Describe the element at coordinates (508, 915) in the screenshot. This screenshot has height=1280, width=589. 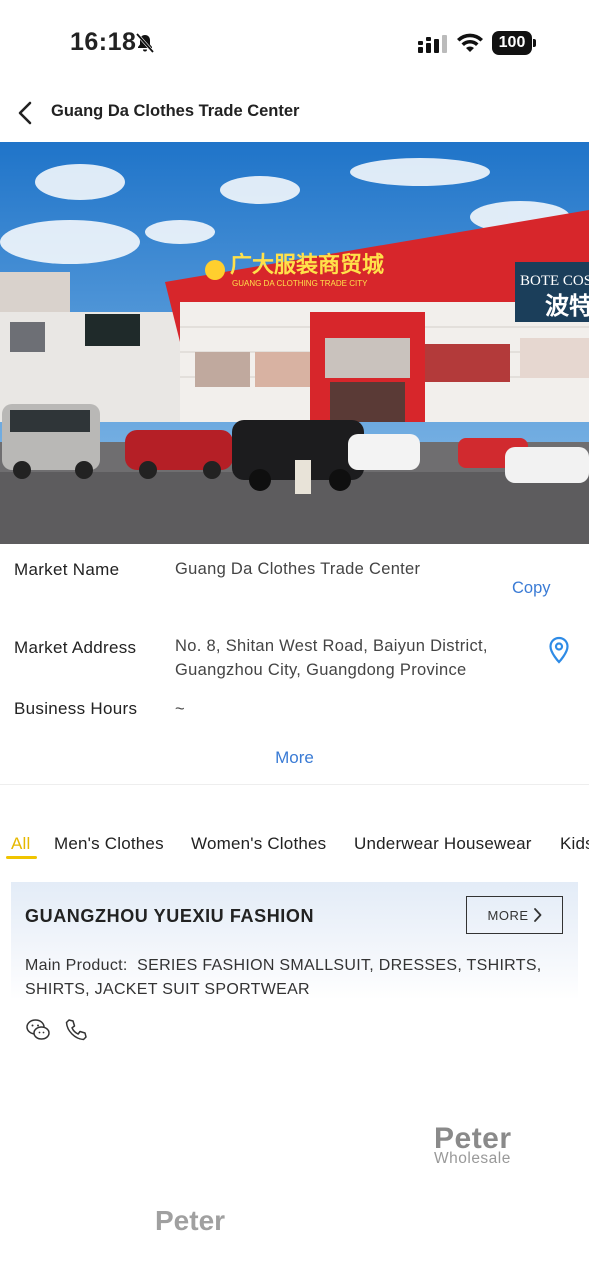
I see `shop-more-label: MORE` at that location.